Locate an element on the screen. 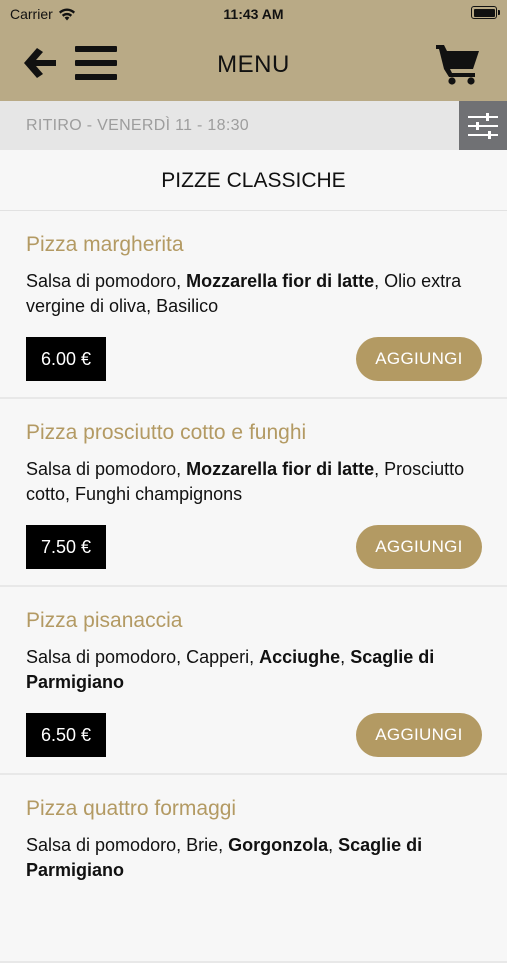 The image size is (507, 963). back-button is located at coordinates (40, 63).